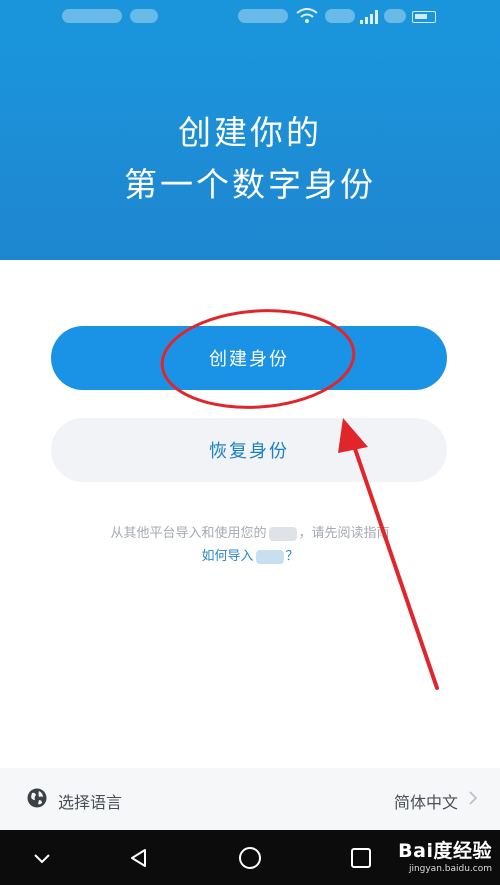  Describe the element at coordinates (188, 533) in the screenshot. I see `import-hint-prefix: 从其他平台导入和使用您的` at that location.